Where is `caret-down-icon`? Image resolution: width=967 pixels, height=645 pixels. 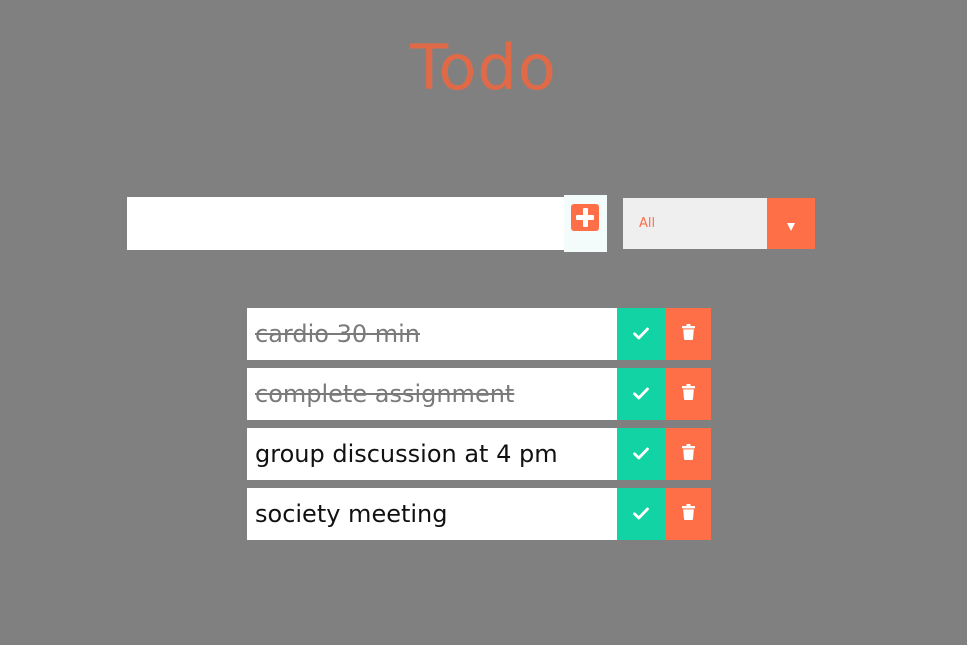 caret-down-icon is located at coordinates (791, 227).